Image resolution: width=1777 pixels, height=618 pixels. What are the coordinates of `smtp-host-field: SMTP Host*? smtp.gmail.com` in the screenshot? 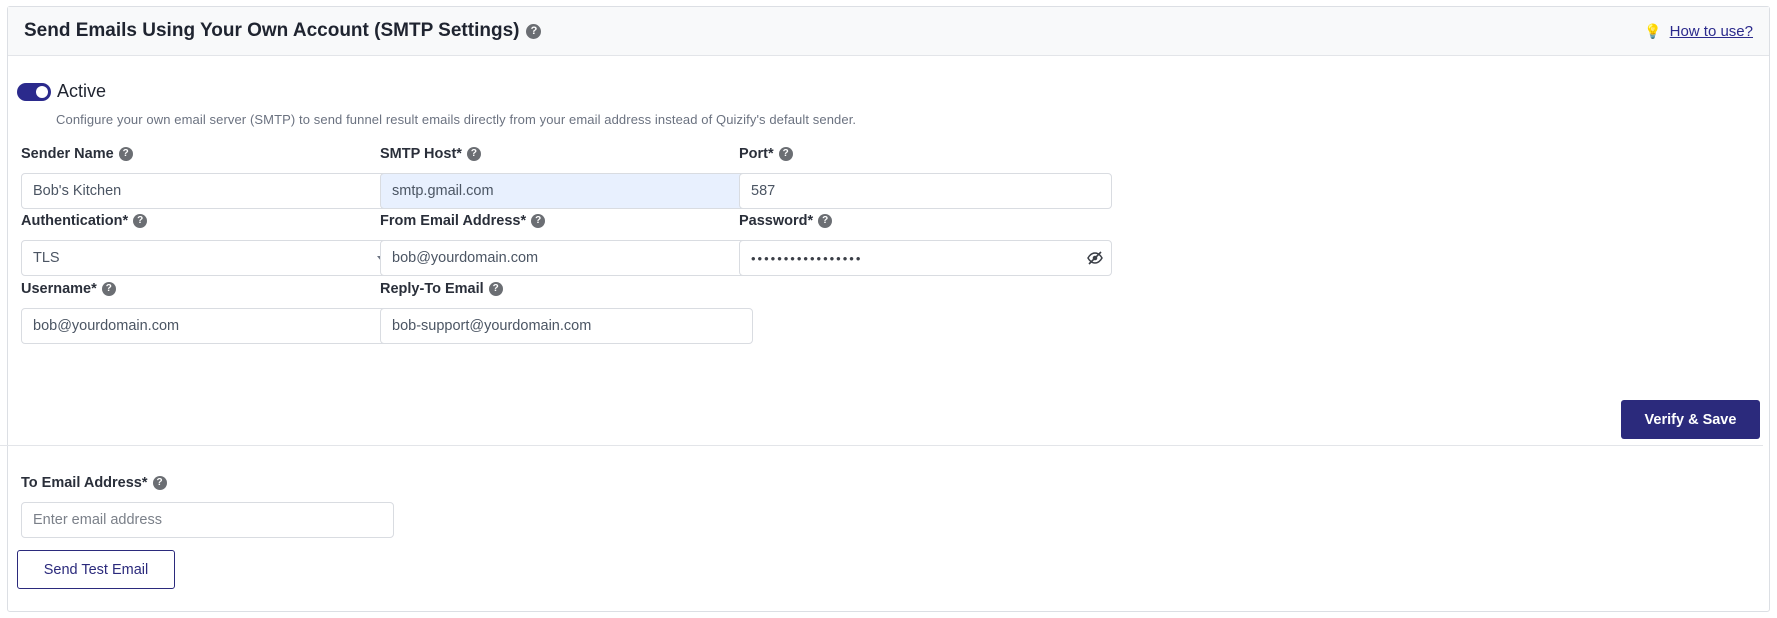 It's located at (566, 177).